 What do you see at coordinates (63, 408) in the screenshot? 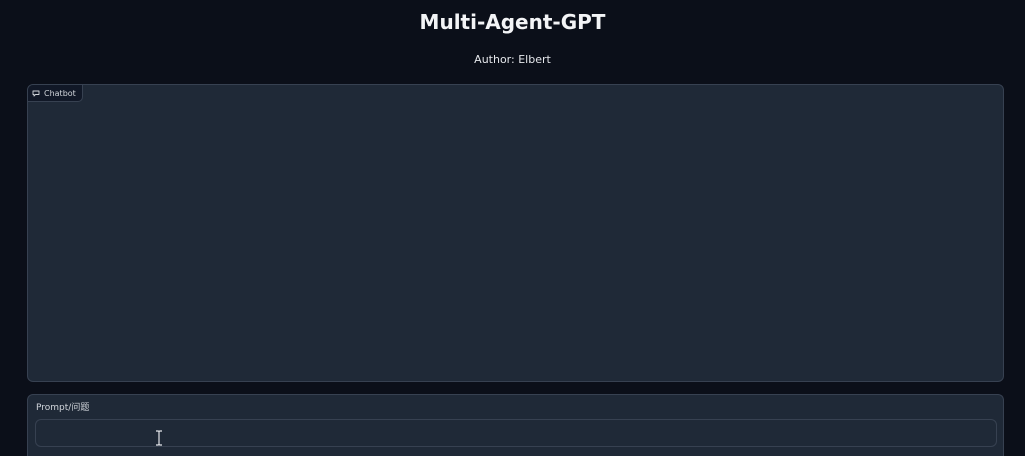
I see `prompt-label: Prompt/问题` at bounding box center [63, 408].